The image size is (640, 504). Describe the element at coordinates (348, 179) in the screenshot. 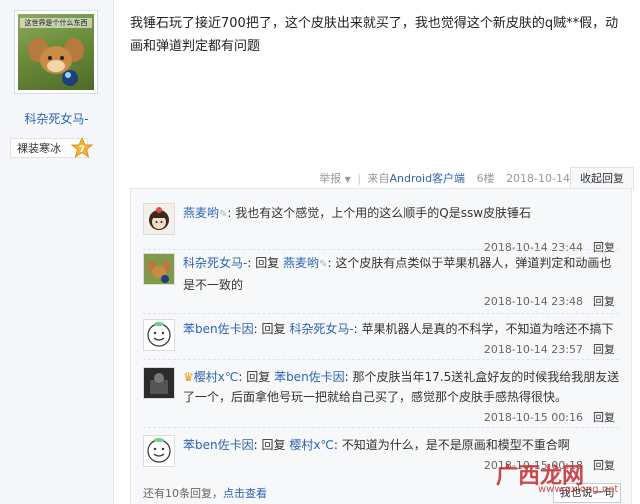

I see `report-dropdown-icon: ▼` at that location.